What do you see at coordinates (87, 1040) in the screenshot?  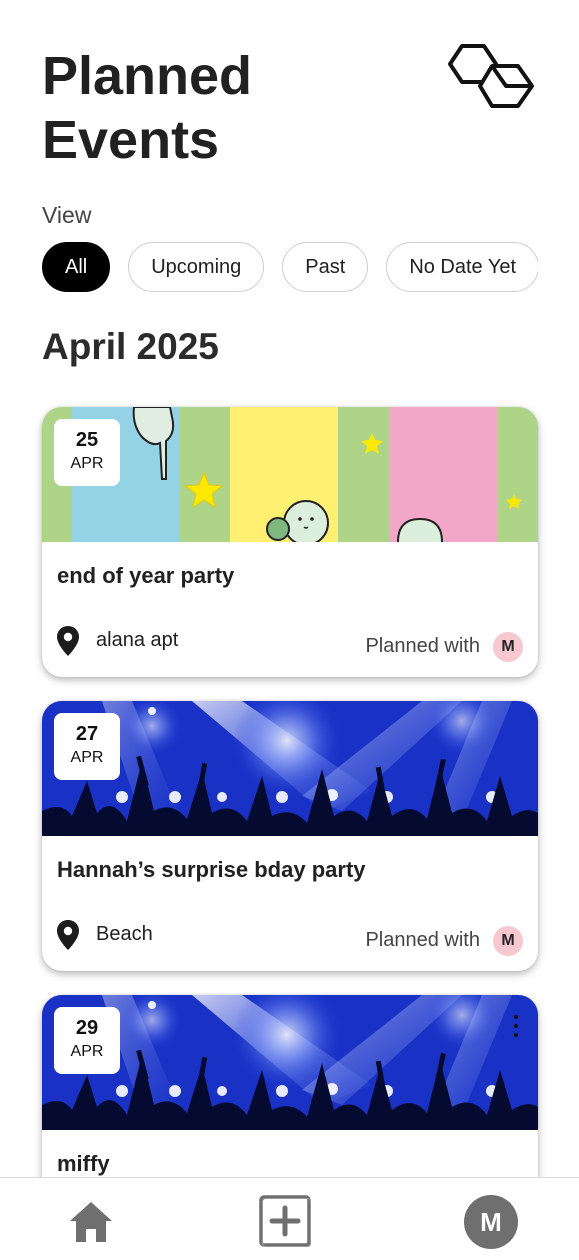 I see `event-date-badge: 29 APR` at bounding box center [87, 1040].